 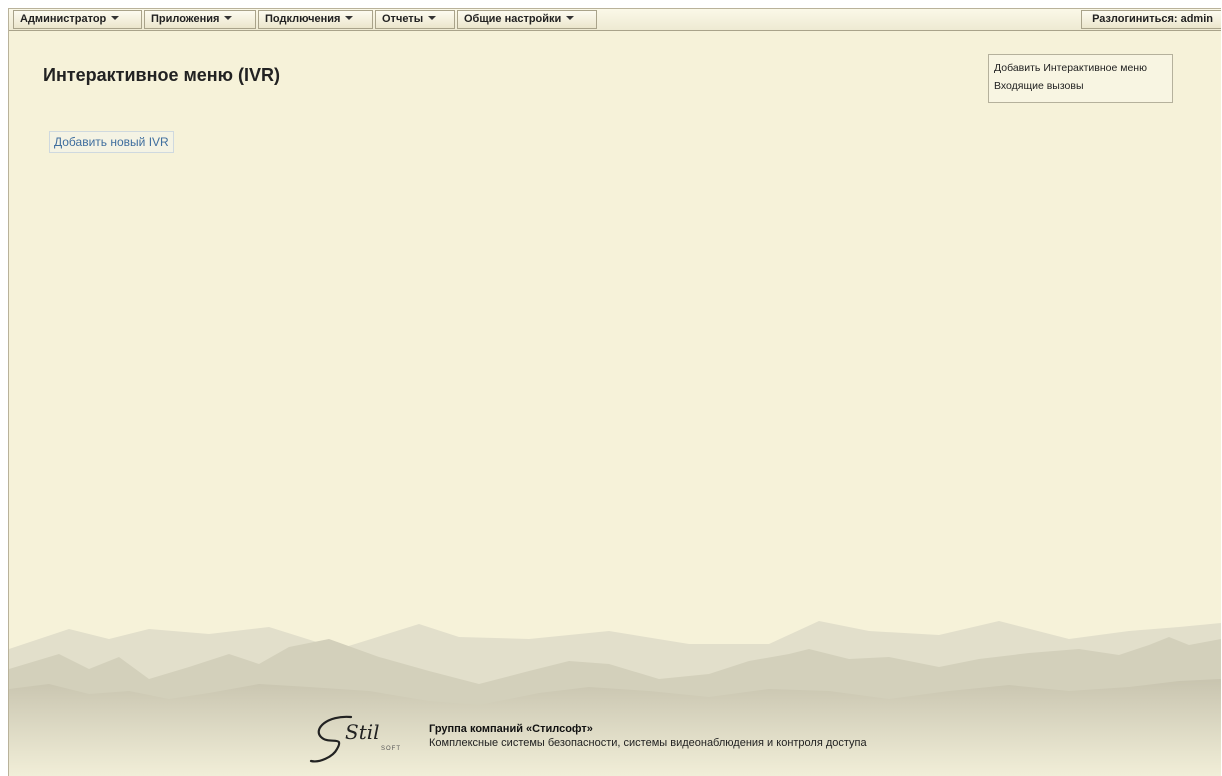 I want to click on menu-connections: Подключения, so click(x=315, y=19).